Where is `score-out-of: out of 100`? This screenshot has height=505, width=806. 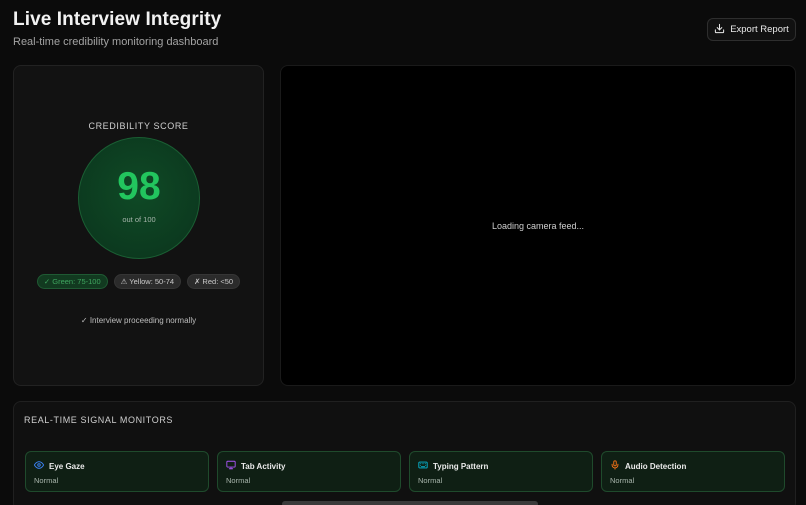 score-out-of: out of 100 is located at coordinates (139, 219).